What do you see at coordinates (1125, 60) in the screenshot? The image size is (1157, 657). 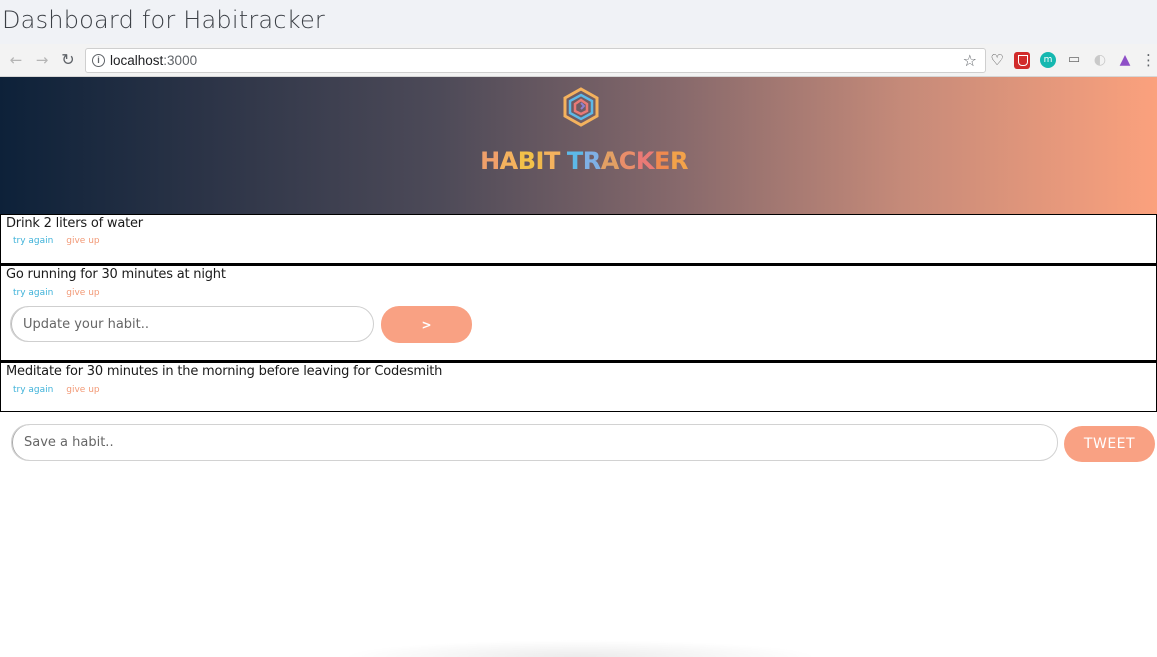 I see `triangle-extension-icon: ▲` at bounding box center [1125, 60].